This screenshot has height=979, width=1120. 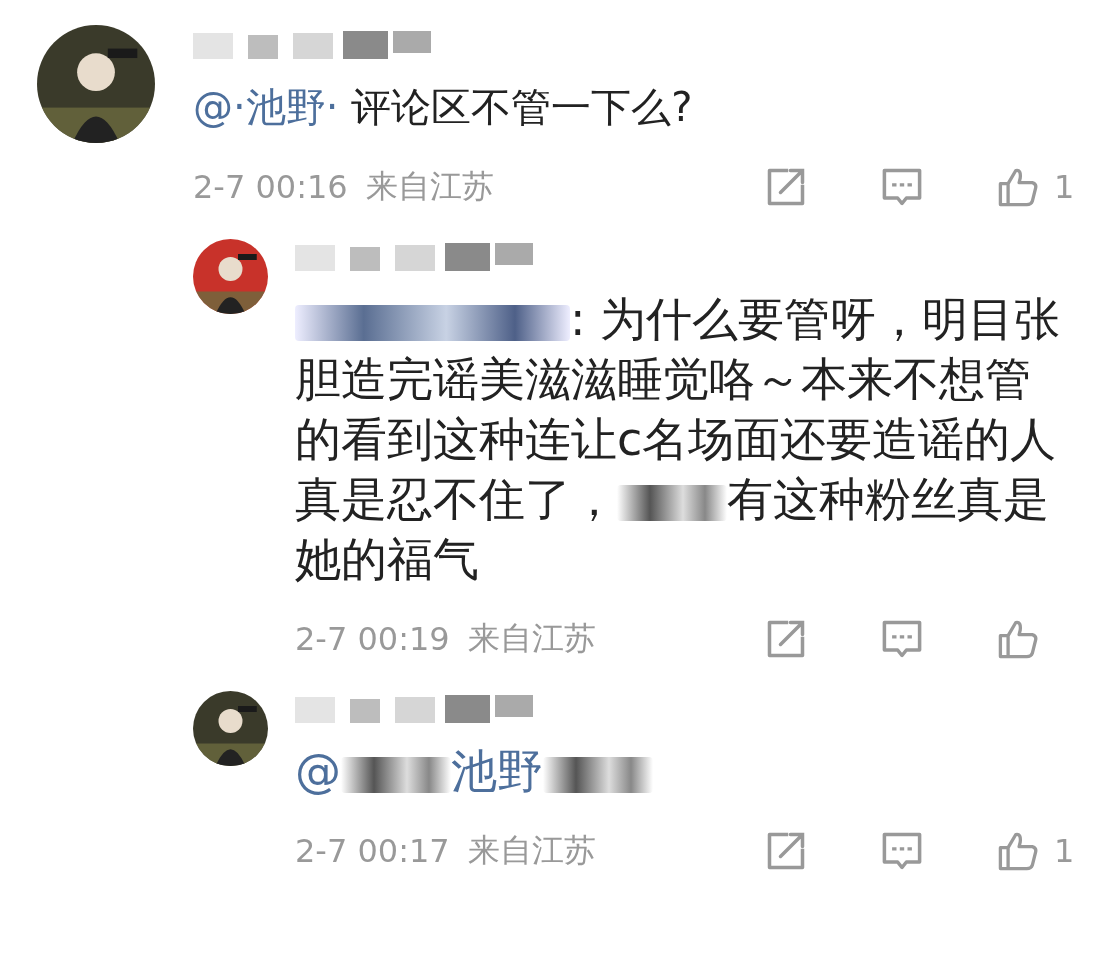 What do you see at coordinates (372, 851) in the screenshot?
I see `comment-time: 2-7 00:17` at bounding box center [372, 851].